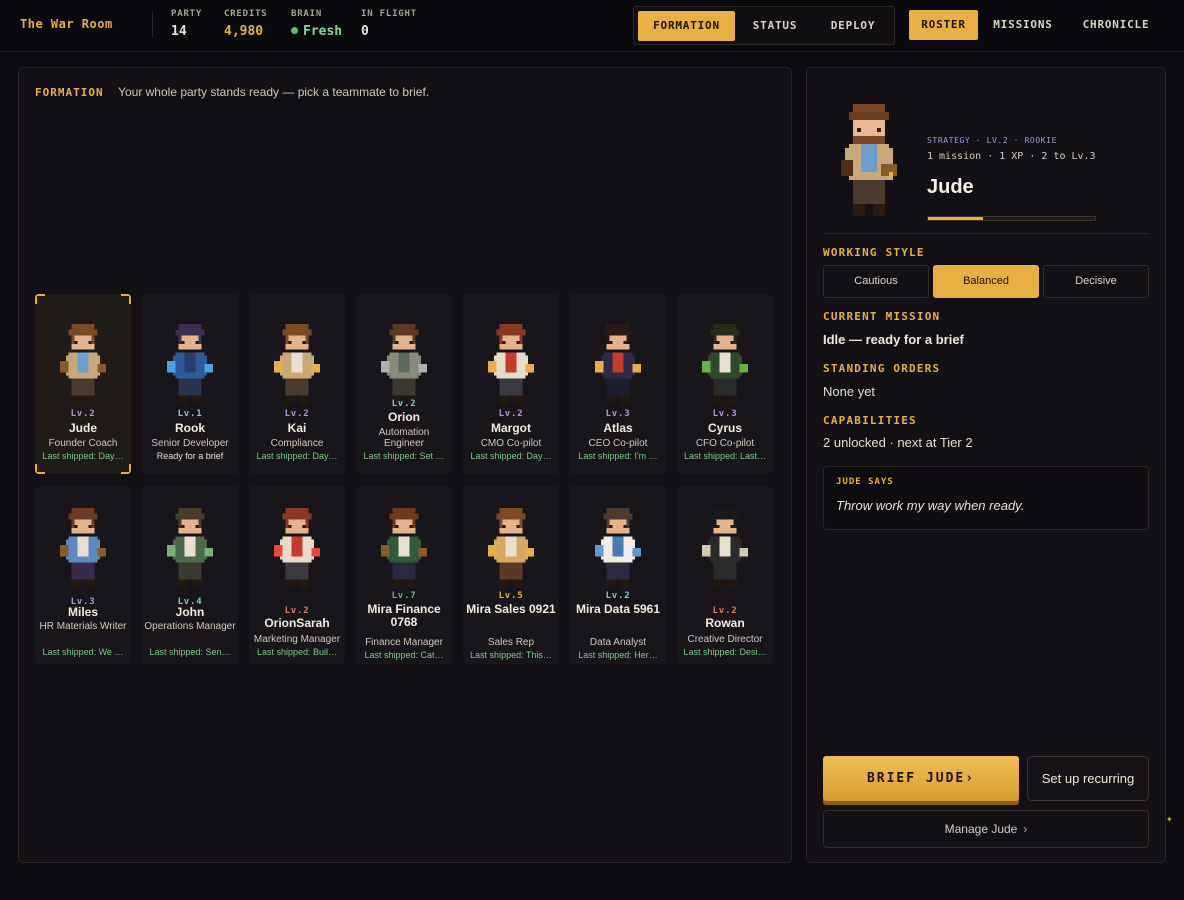 The height and width of the screenshot is (900, 1184). Describe the element at coordinates (365, 31) in the screenshot. I see `stat-value: 0` at that location.